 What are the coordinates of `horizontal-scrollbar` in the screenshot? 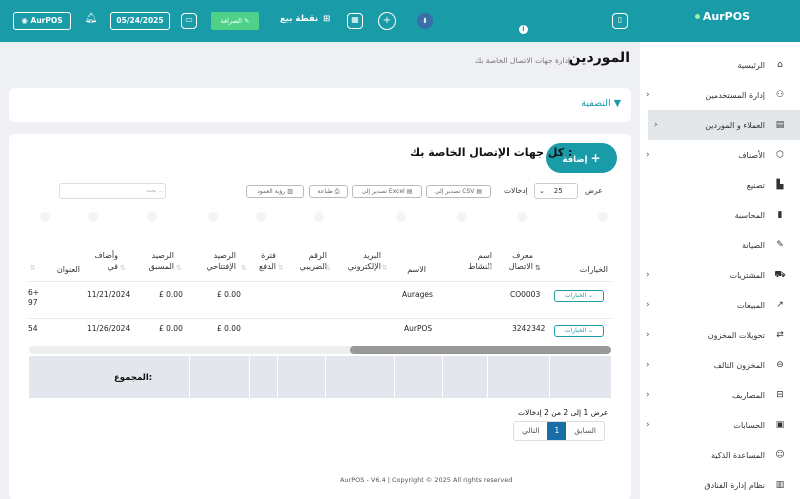 It's located at (320, 350).